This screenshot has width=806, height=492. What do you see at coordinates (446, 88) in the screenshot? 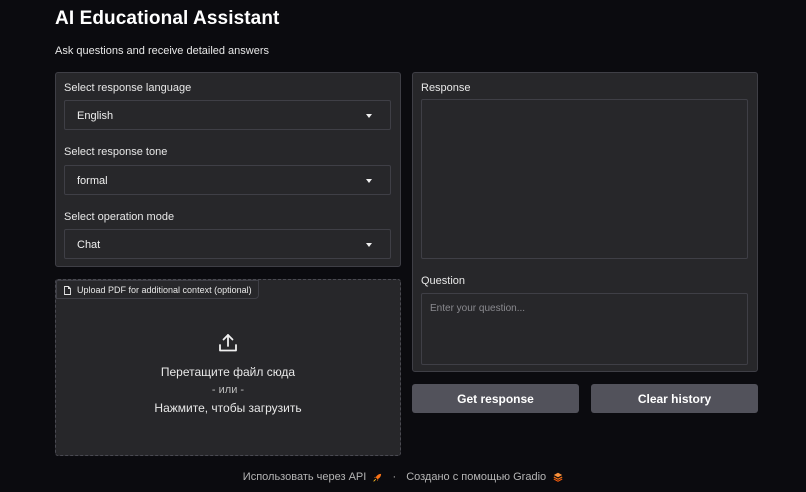
I see `response-label: Response` at bounding box center [446, 88].